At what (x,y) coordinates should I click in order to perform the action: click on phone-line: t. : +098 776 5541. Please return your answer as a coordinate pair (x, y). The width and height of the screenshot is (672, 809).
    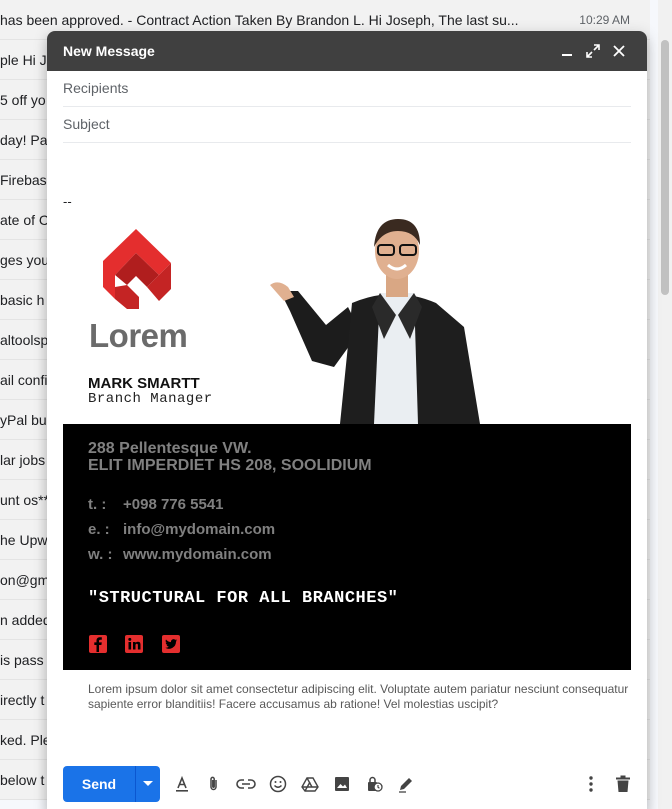
    Looking at the image, I should click on (156, 504).